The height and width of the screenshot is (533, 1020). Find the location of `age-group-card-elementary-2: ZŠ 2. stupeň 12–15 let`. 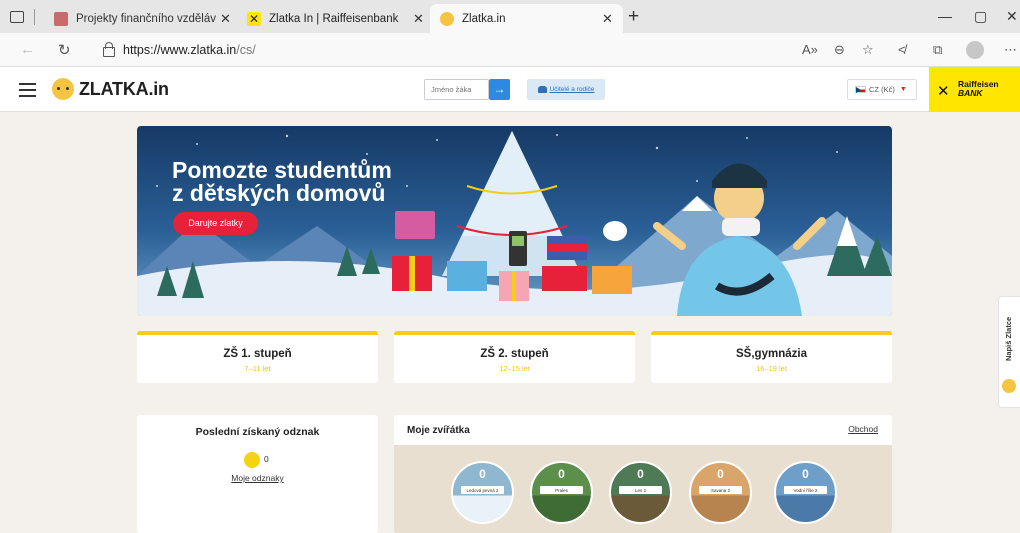

age-group-card-elementary-2: ZŠ 2. stupeň 12–15 let is located at coordinates (514, 357).